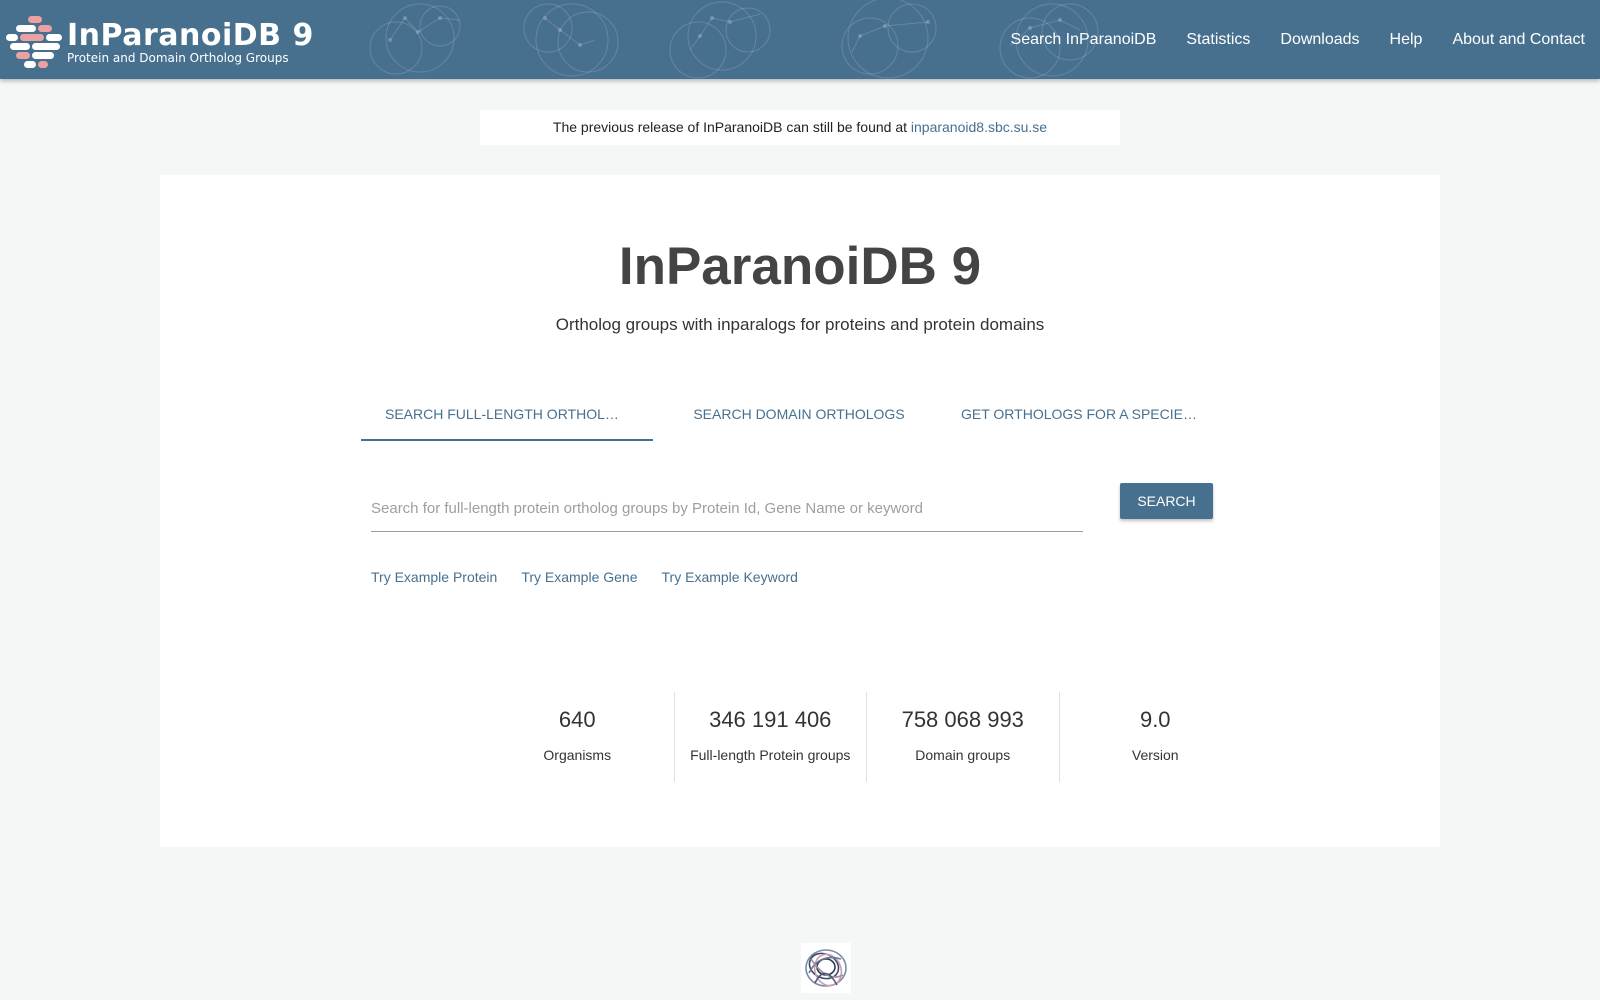  I want to click on stat-protein-groups: 346 191 406 Full-length Protein groups, so click(770, 737).